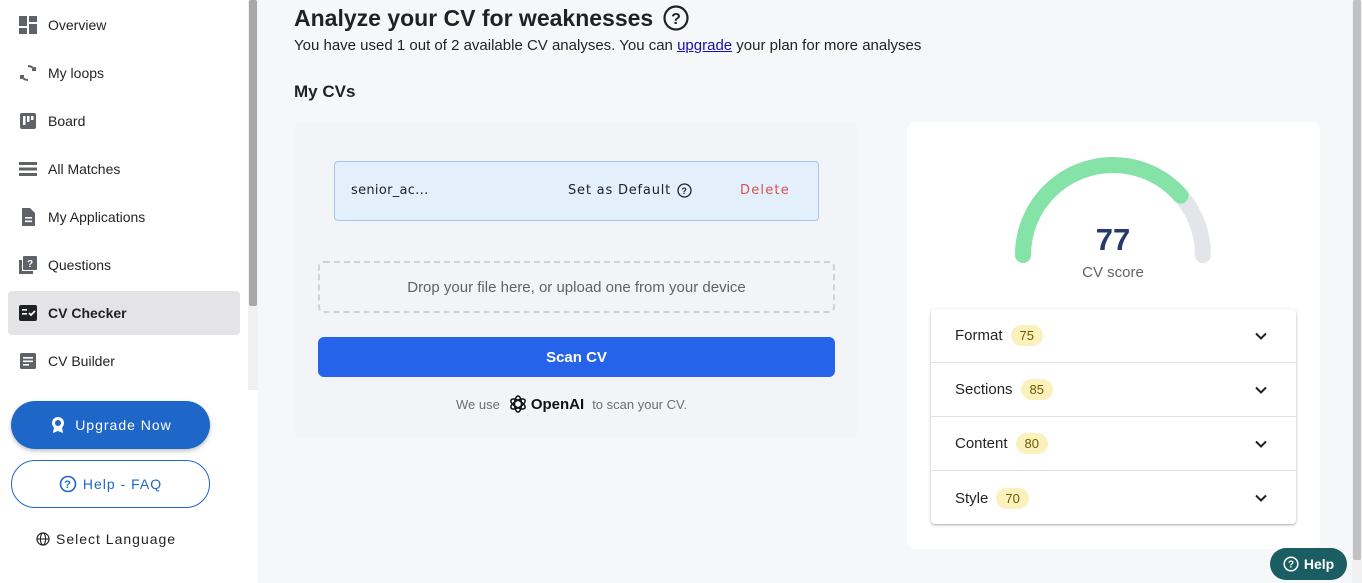 The image size is (1362, 583). I want to click on sidebar-item-label: CV Checker, so click(87, 313).